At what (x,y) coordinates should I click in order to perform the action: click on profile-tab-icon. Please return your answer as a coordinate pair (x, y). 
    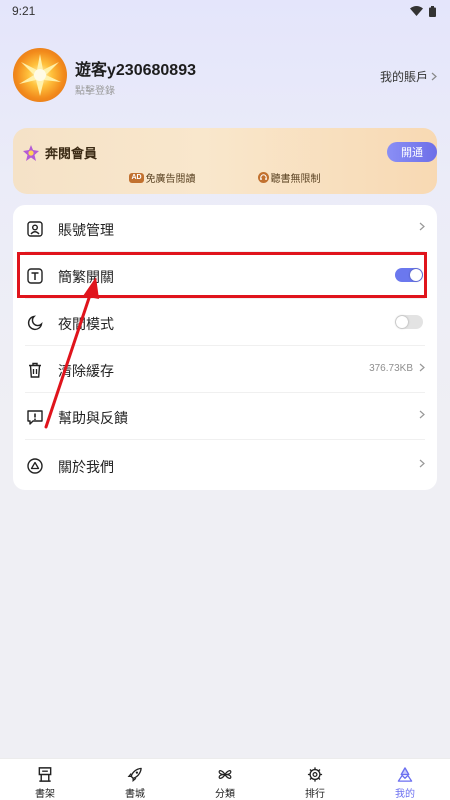
    Looking at the image, I should click on (405, 774).